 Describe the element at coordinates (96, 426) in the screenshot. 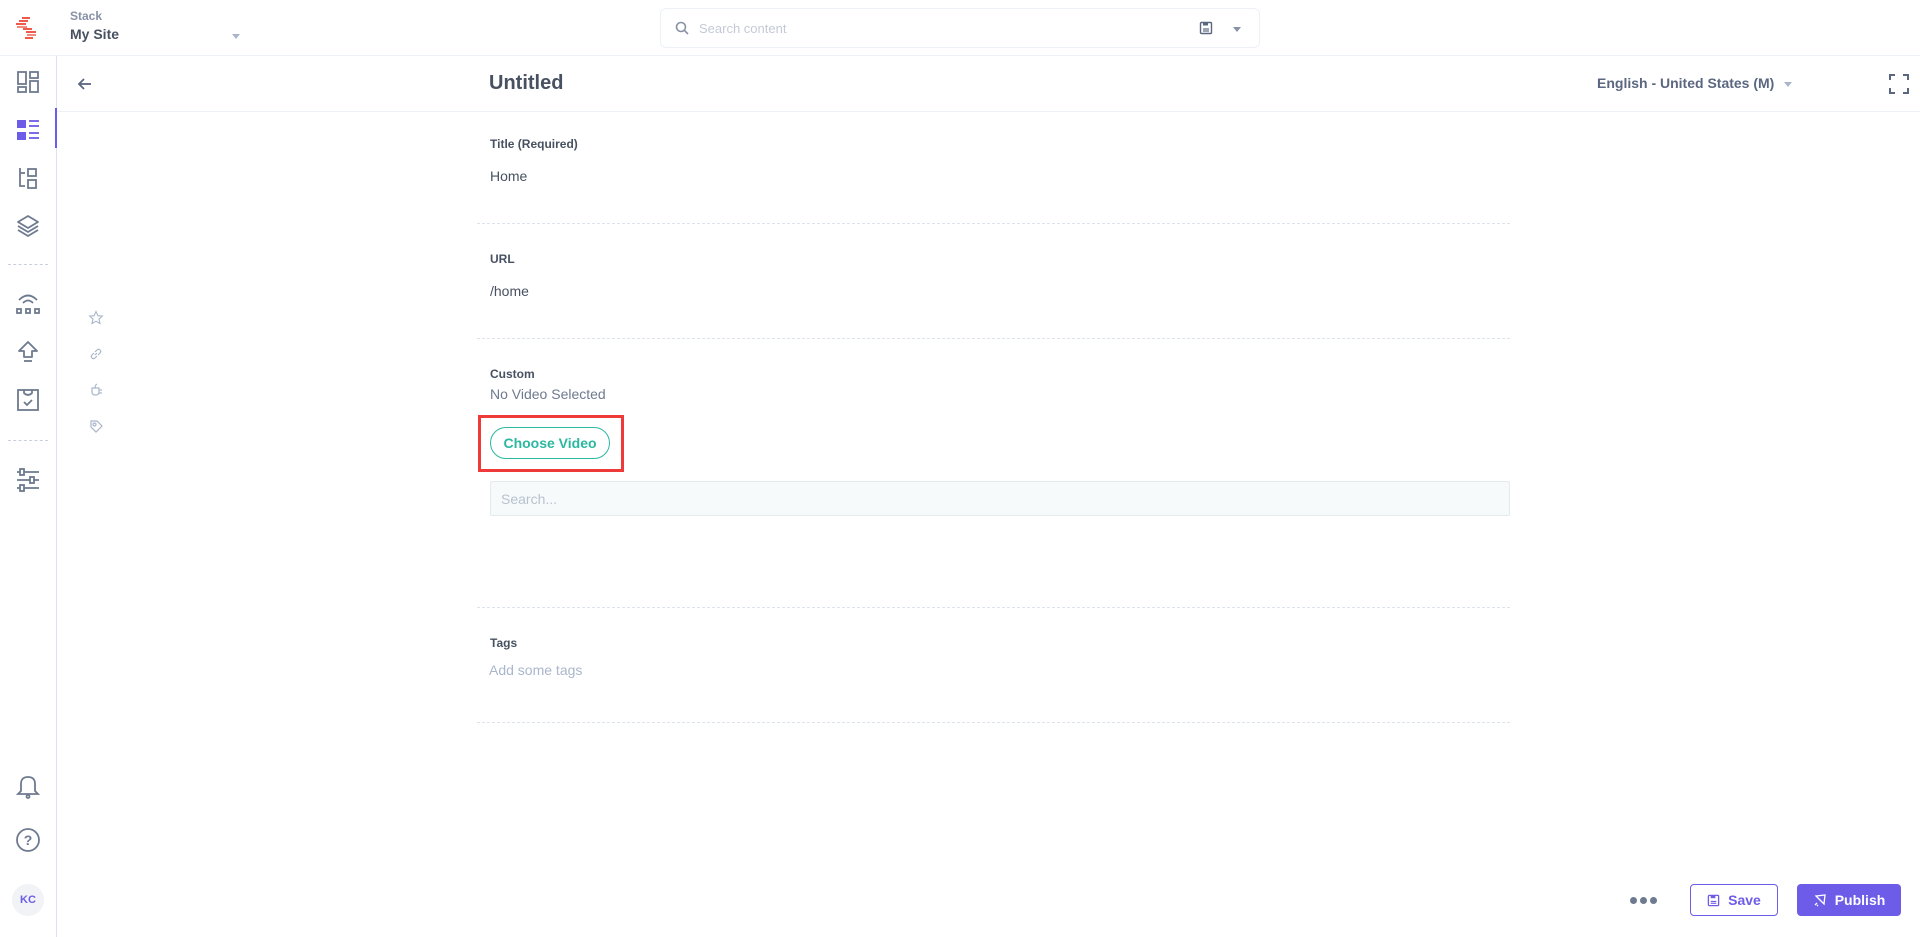

I see `tag-icon` at that location.